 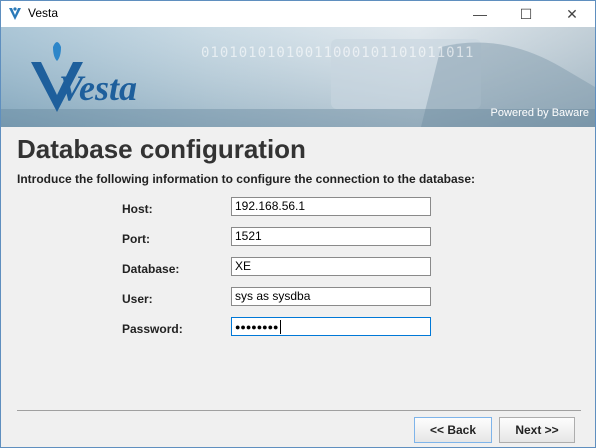 What do you see at coordinates (526, 14) in the screenshot?
I see `maximize-button: ☐` at bounding box center [526, 14].